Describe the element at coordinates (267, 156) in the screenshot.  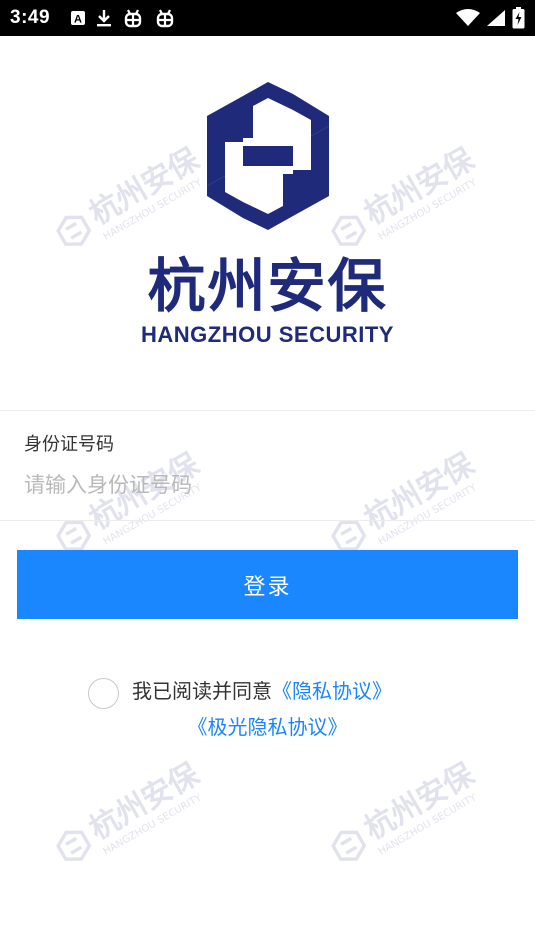
I see `hs-logo-icon` at that location.